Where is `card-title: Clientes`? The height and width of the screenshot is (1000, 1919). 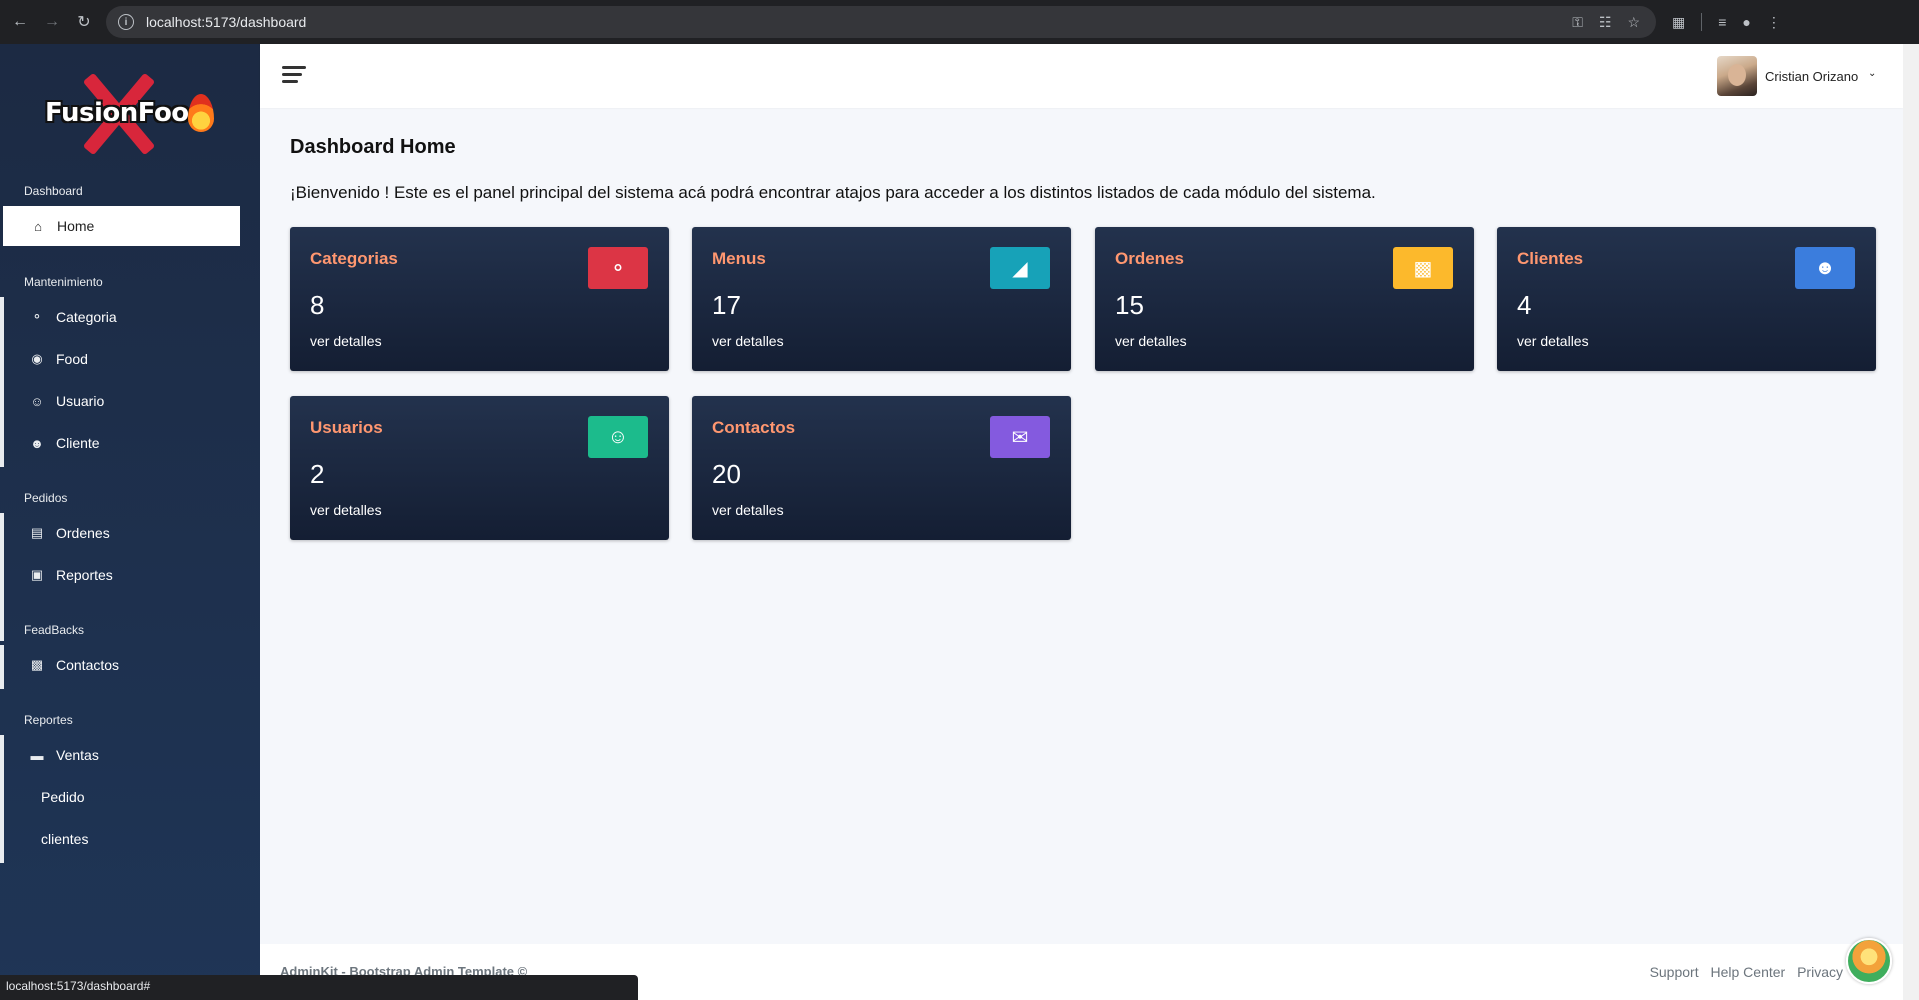 card-title: Clientes is located at coordinates (1550, 258).